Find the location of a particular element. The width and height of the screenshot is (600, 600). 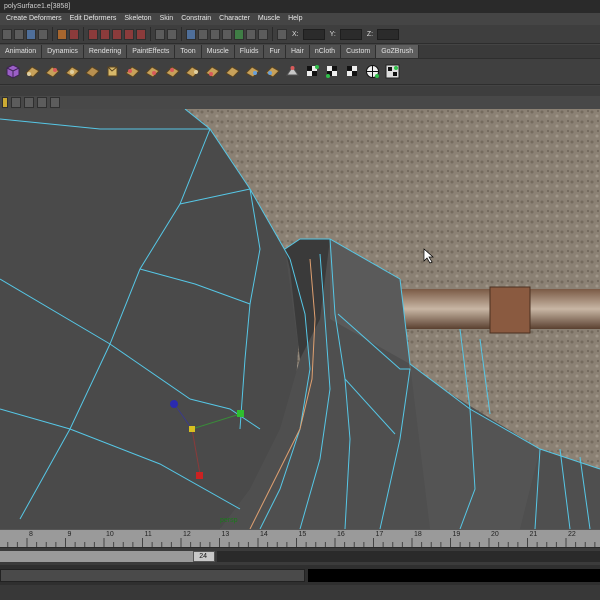

shelf is located at coordinates (300, 71).